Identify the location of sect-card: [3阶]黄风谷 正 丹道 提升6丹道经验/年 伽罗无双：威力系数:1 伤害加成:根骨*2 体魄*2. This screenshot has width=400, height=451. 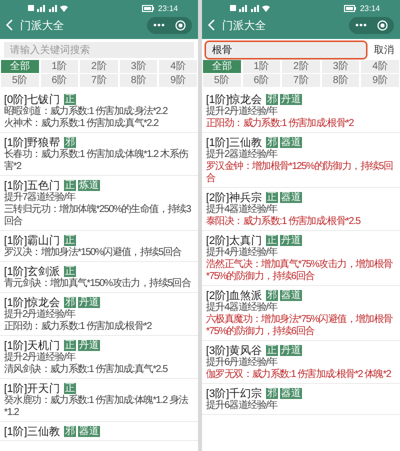
(301, 362).